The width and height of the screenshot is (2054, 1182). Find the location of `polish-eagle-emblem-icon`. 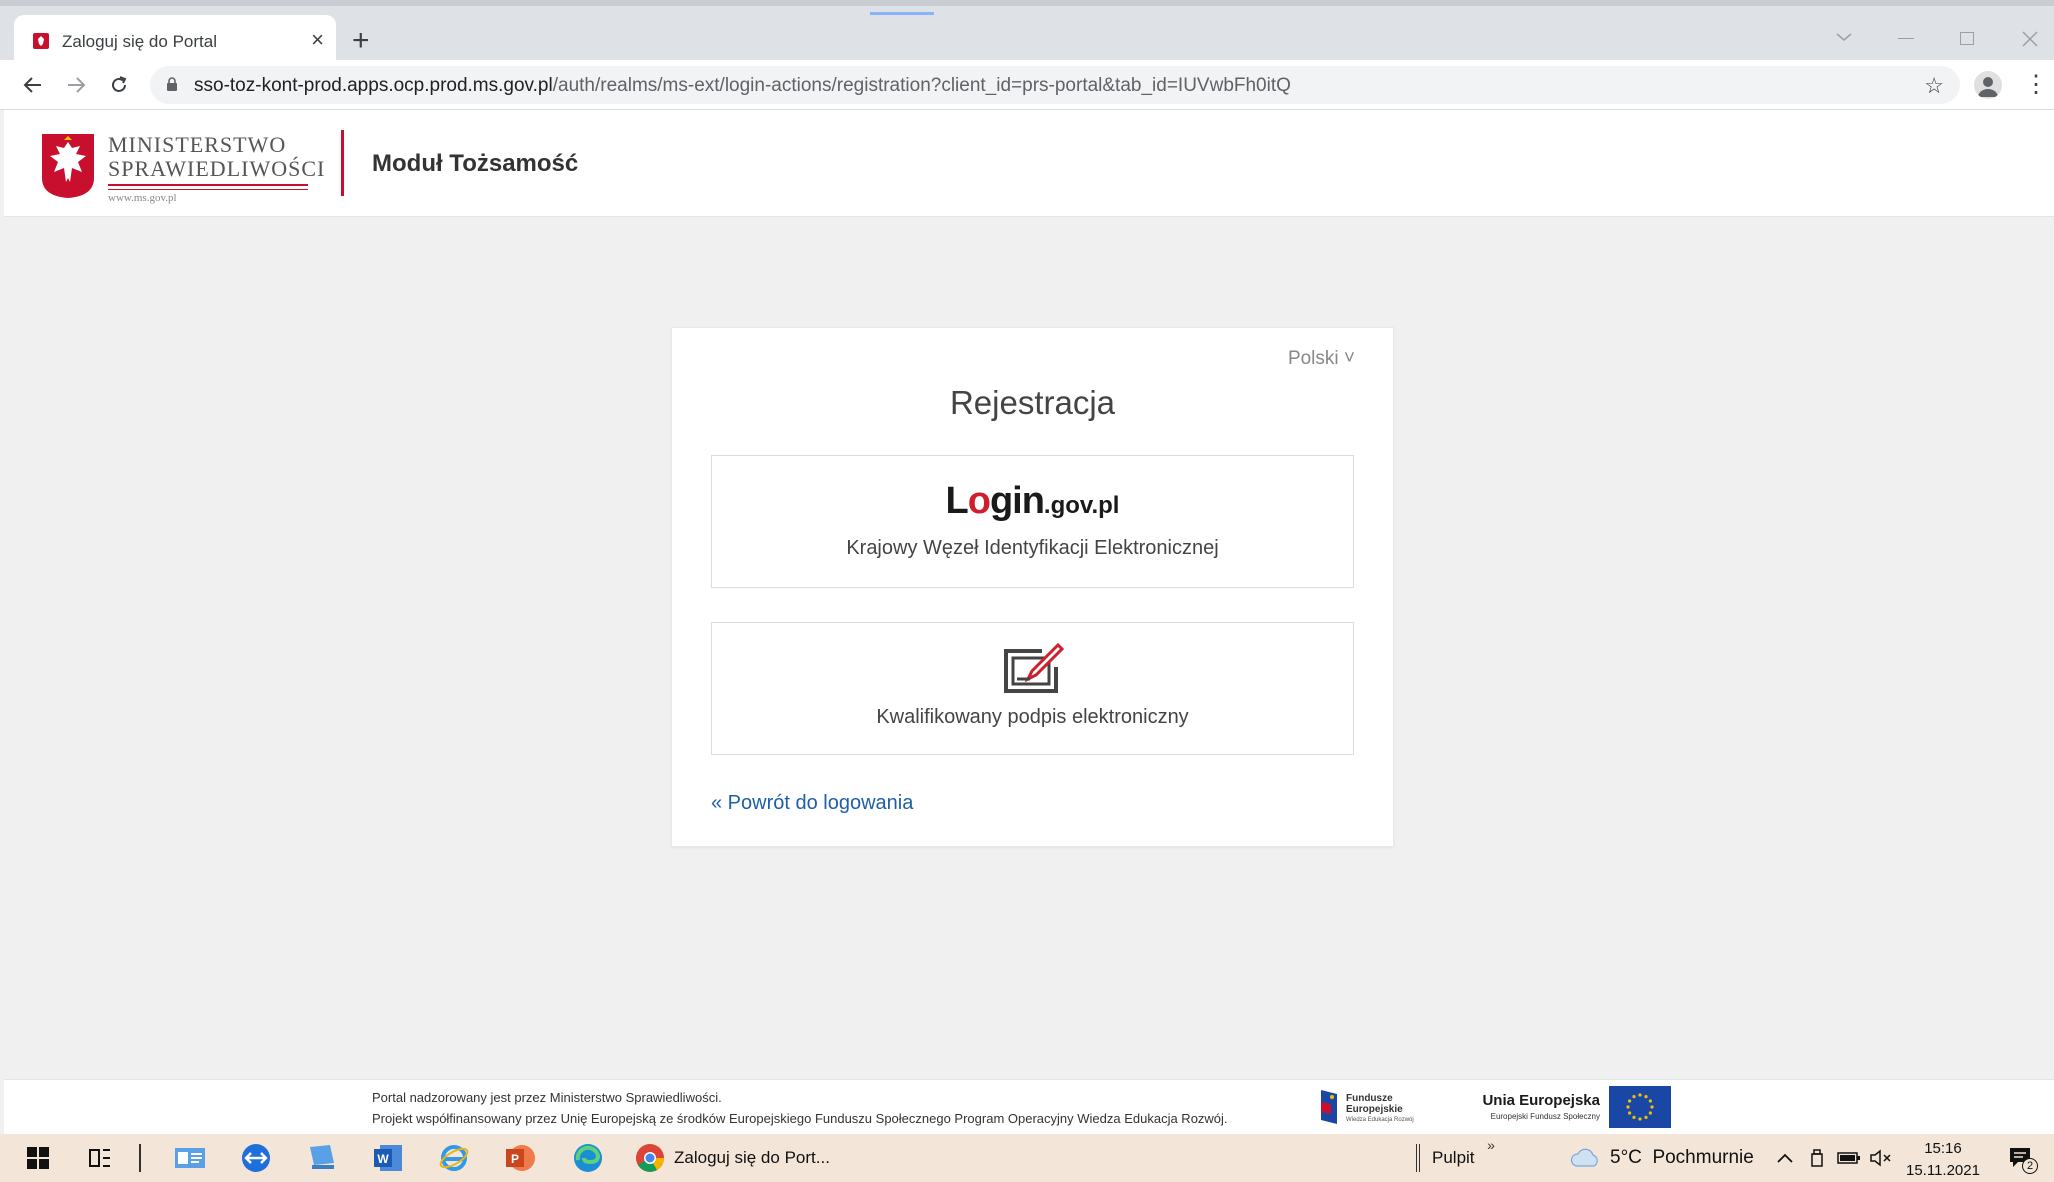

polish-eagle-emblem-icon is located at coordinates (68, 166).